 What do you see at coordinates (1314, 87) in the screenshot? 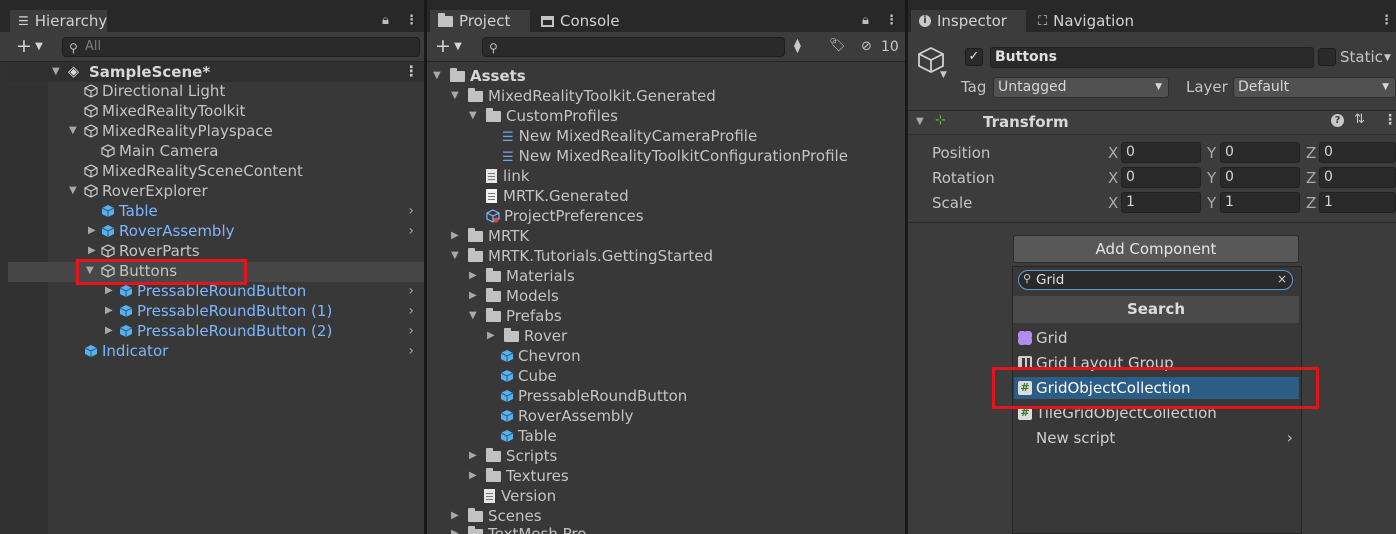
I see `layer-dropdown: Default ▼` at bounding box center [1314, 87].